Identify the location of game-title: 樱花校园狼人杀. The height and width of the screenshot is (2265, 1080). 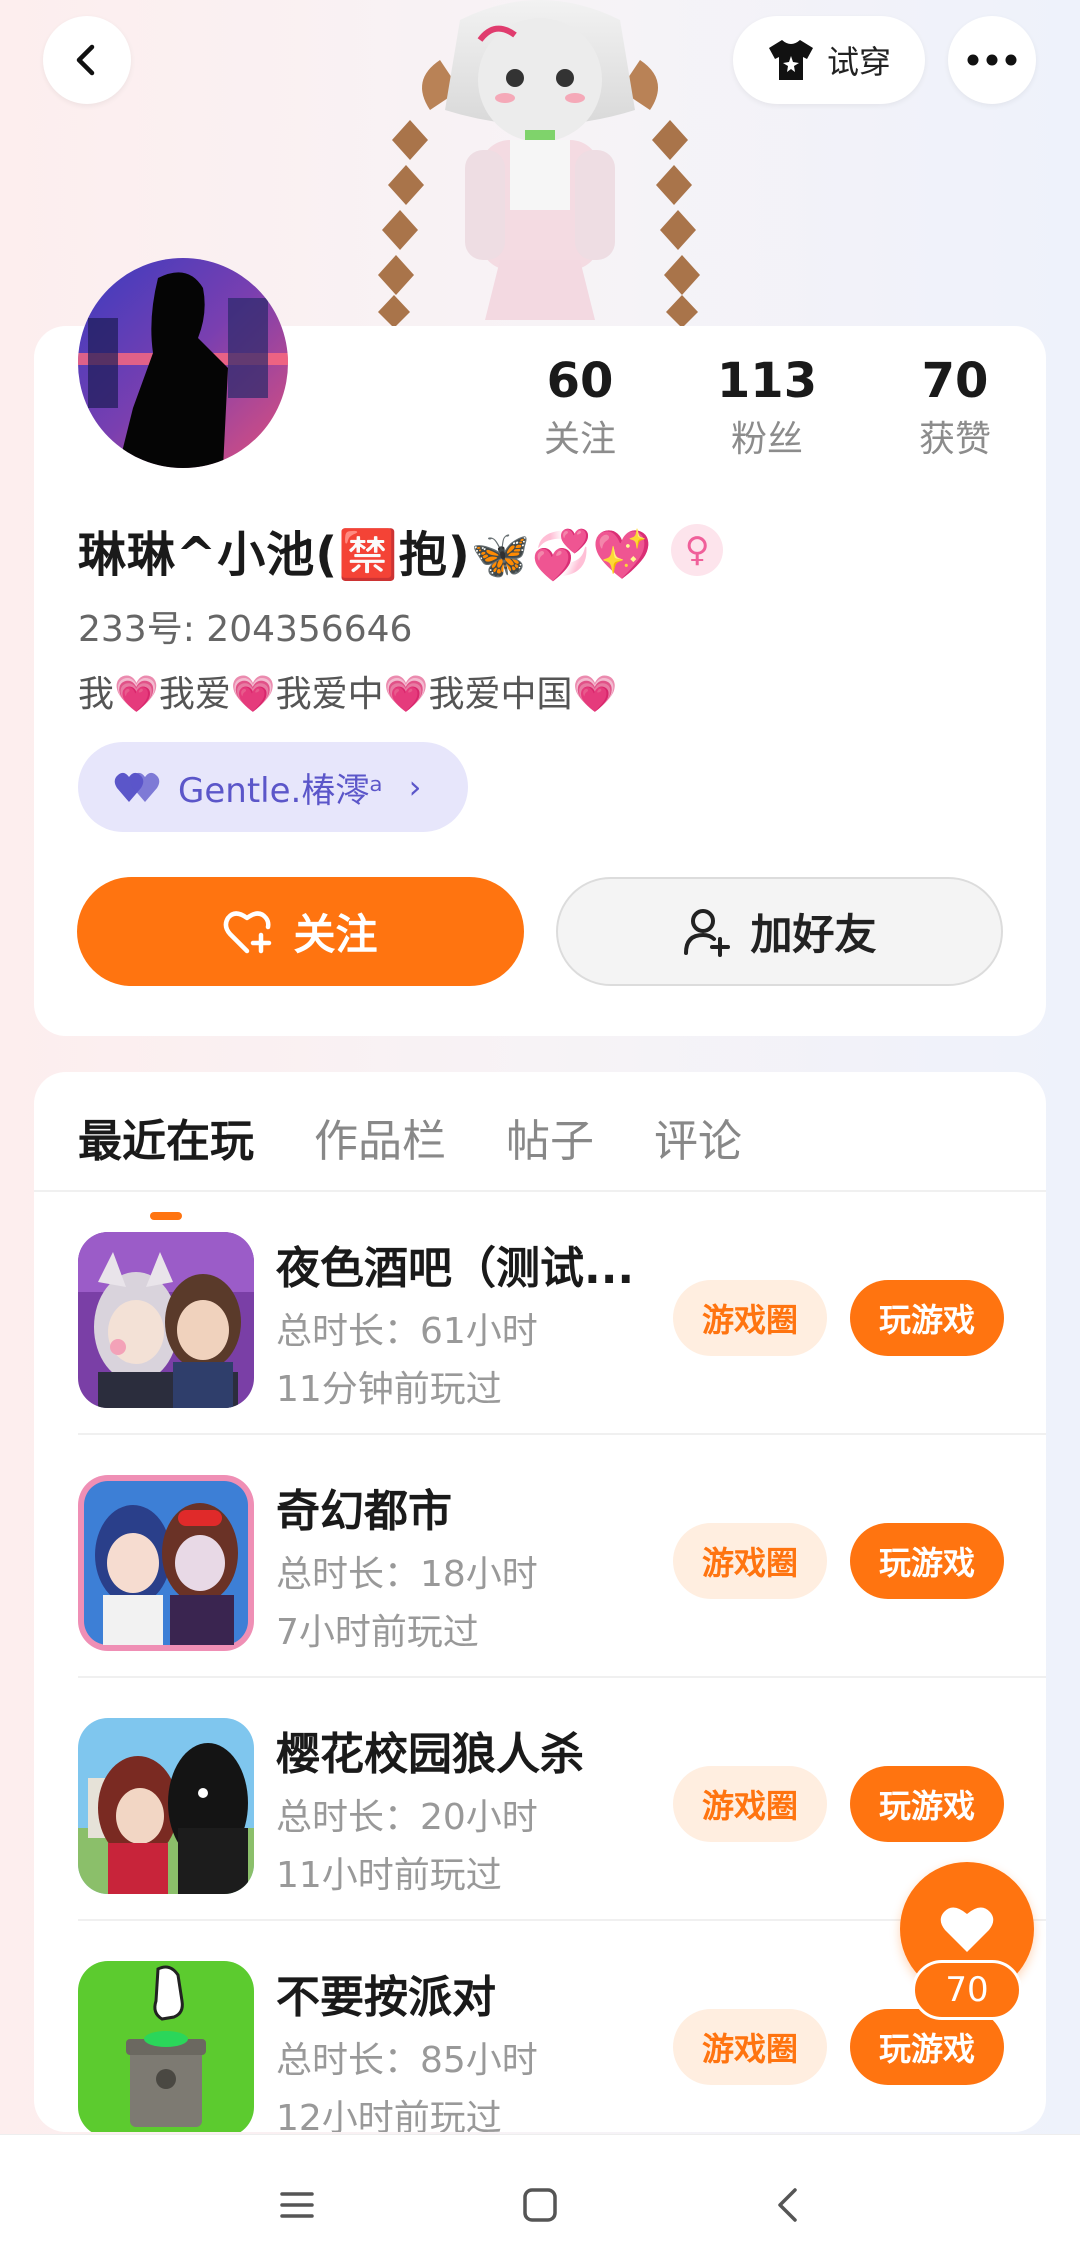
(430, 1754).